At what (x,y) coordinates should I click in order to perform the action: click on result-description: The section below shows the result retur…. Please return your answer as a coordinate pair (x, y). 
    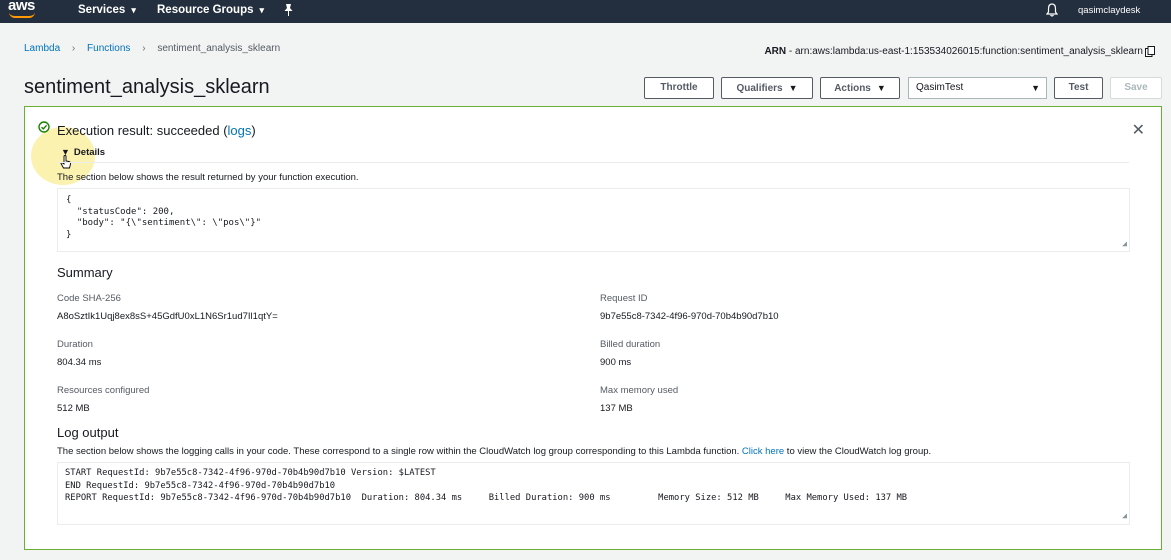
    Looking at the image, I should click on (208, 177).